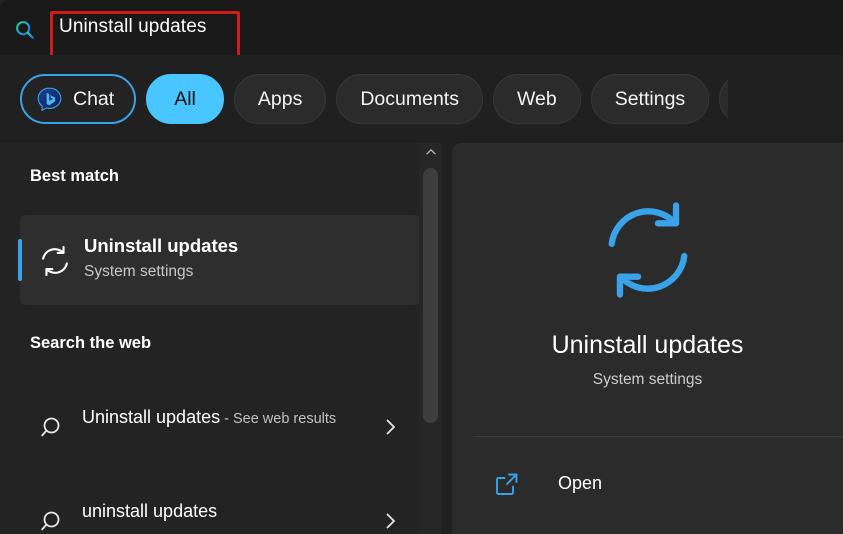  I want to click on external-link-icon, so click(507, 484).